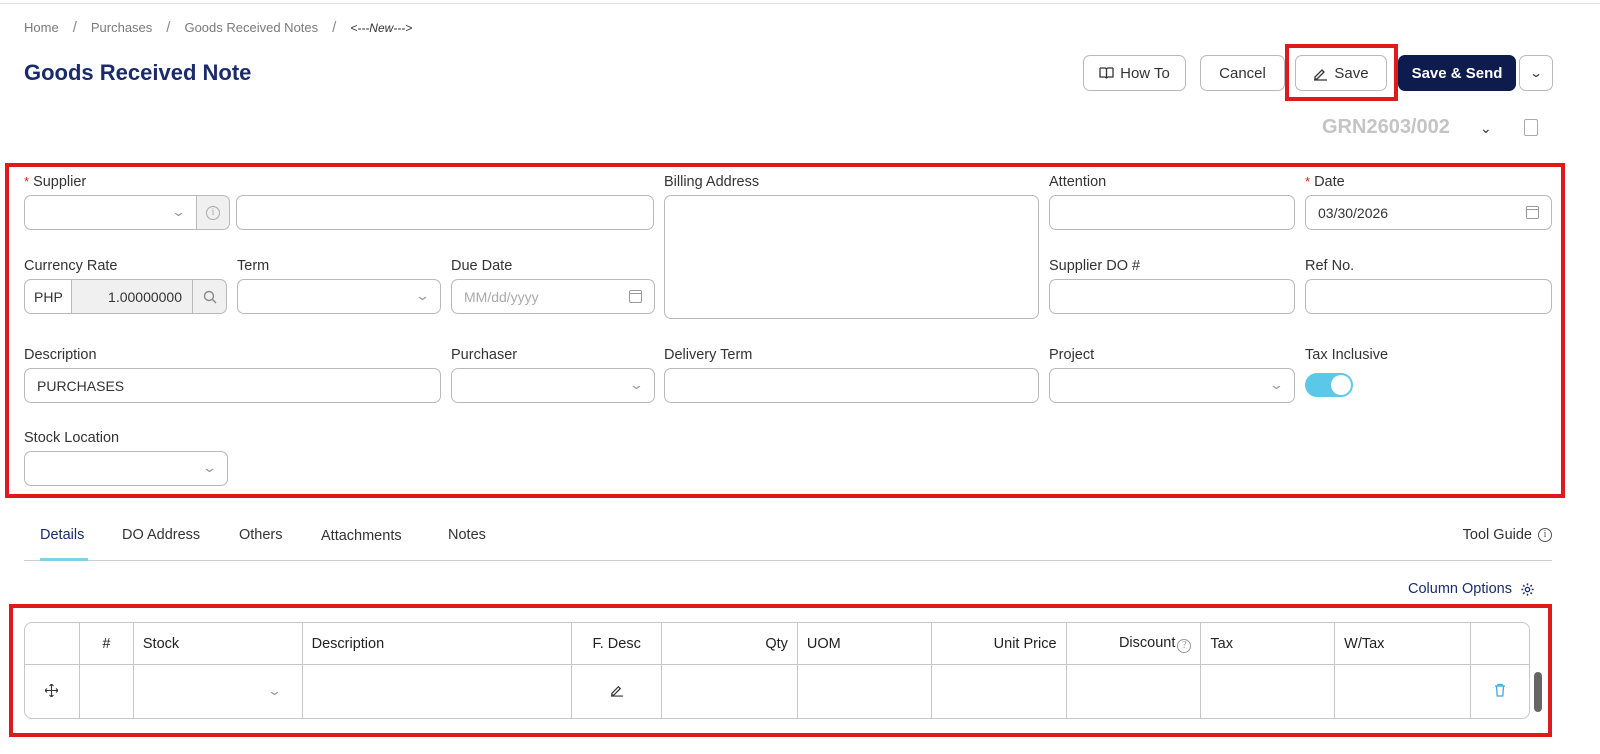  I want to click on column-options-button: Column Options, so click(1471, 589).